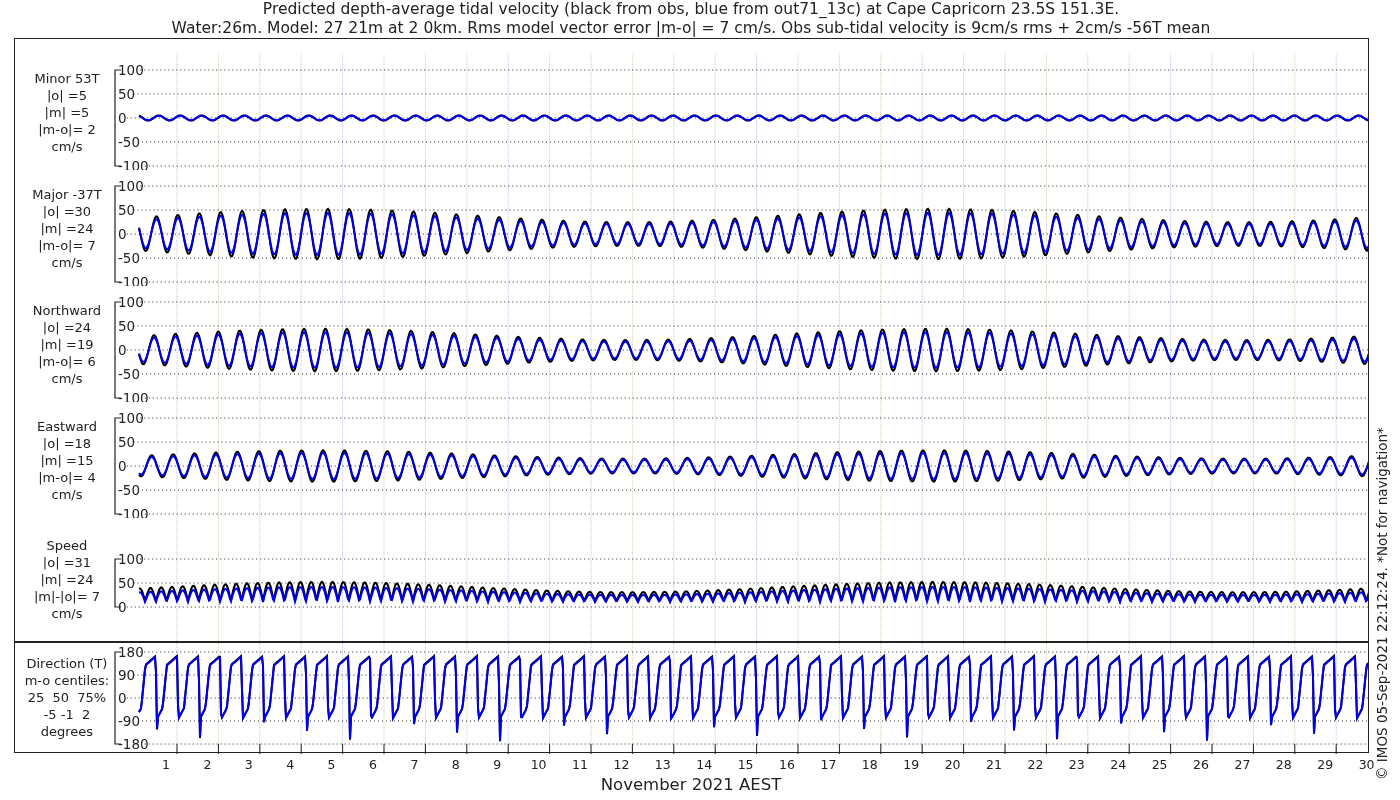  I want to click on axis-tick-label: 11, so click(580, 764).